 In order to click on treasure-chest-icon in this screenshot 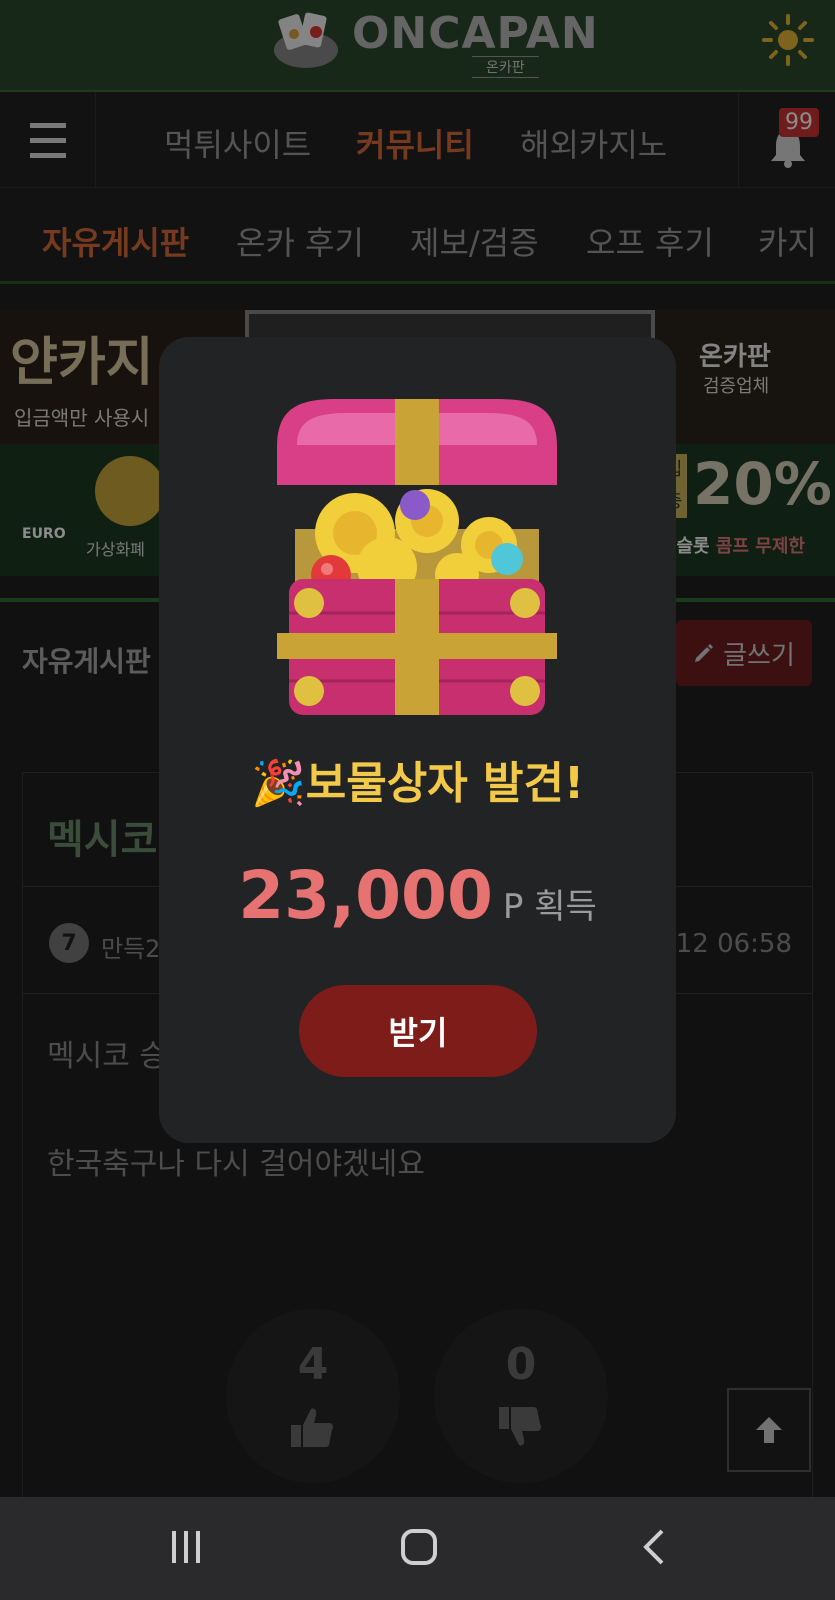, I will do `click(417, 557)`.